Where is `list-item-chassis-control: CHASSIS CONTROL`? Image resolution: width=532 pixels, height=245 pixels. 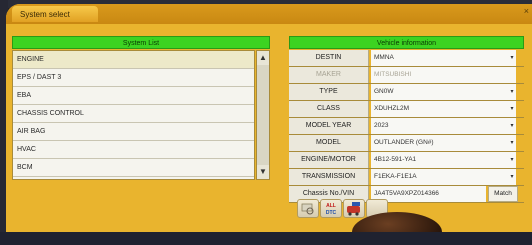
list-item-chassis-control: CHASSIS CONTROL is located at coordinates (133, 114).